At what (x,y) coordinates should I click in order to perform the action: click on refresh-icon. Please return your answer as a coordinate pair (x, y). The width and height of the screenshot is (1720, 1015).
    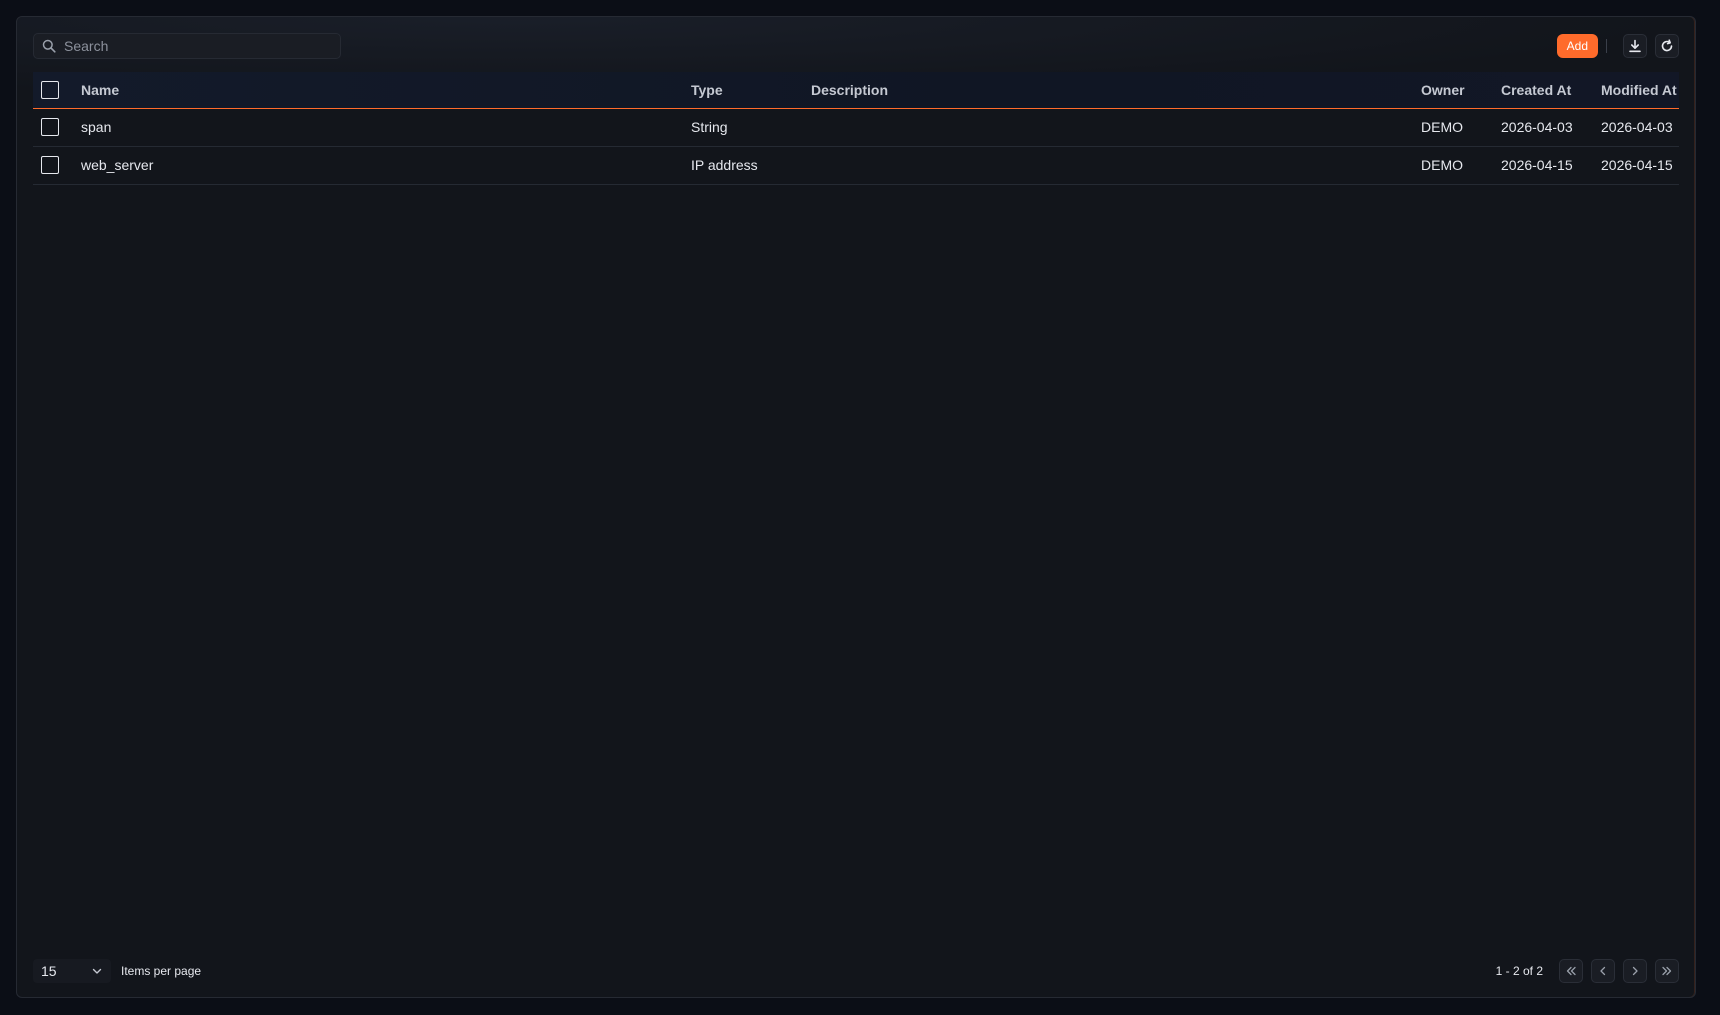
    Looking at the image, I should click on (1667, 45).